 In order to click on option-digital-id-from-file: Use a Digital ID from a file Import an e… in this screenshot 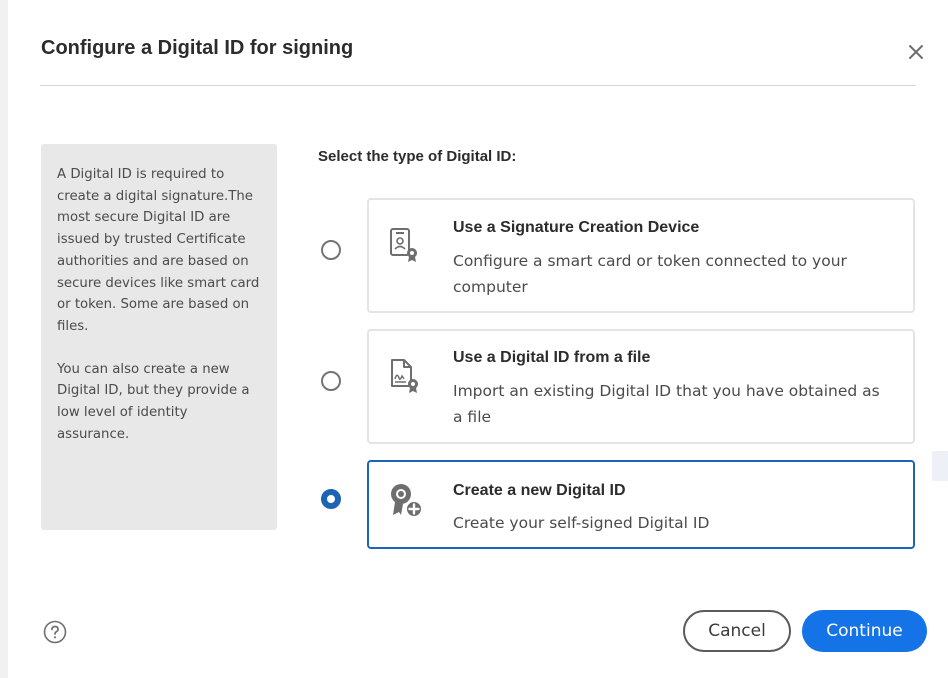, I will do `click(641, 386)`.